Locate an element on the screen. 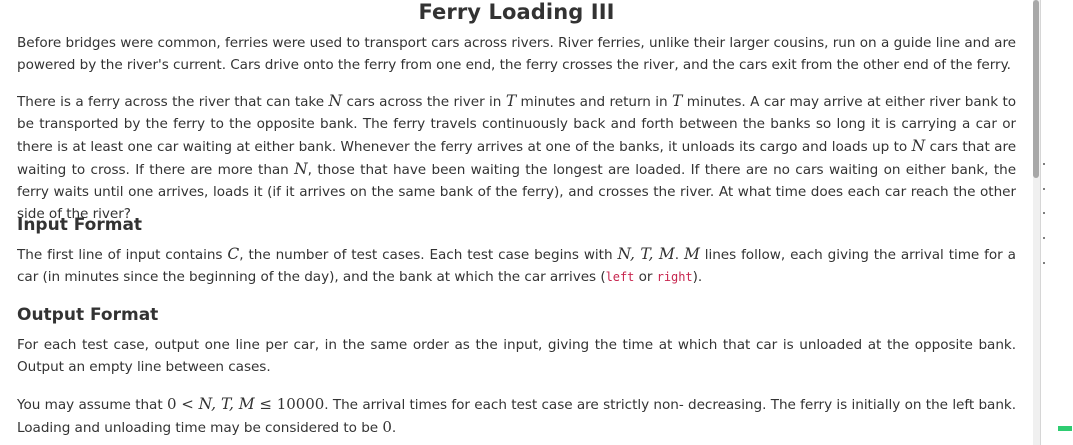 Image resolution: width=1073 pixels, height=445 pixels. minimap-rail is located at coordinates (1056, 222).